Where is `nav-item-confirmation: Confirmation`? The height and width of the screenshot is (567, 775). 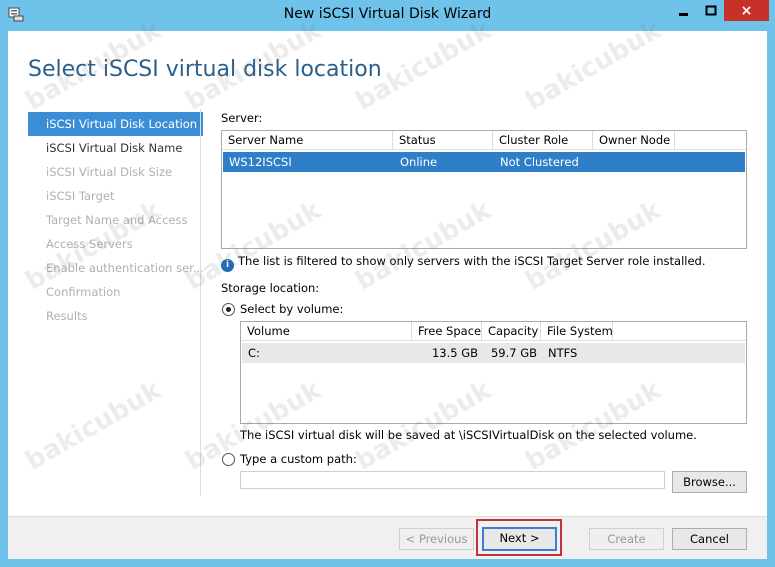
nav-item-confirmation: Confirmation is located at coordinates (83, 292).